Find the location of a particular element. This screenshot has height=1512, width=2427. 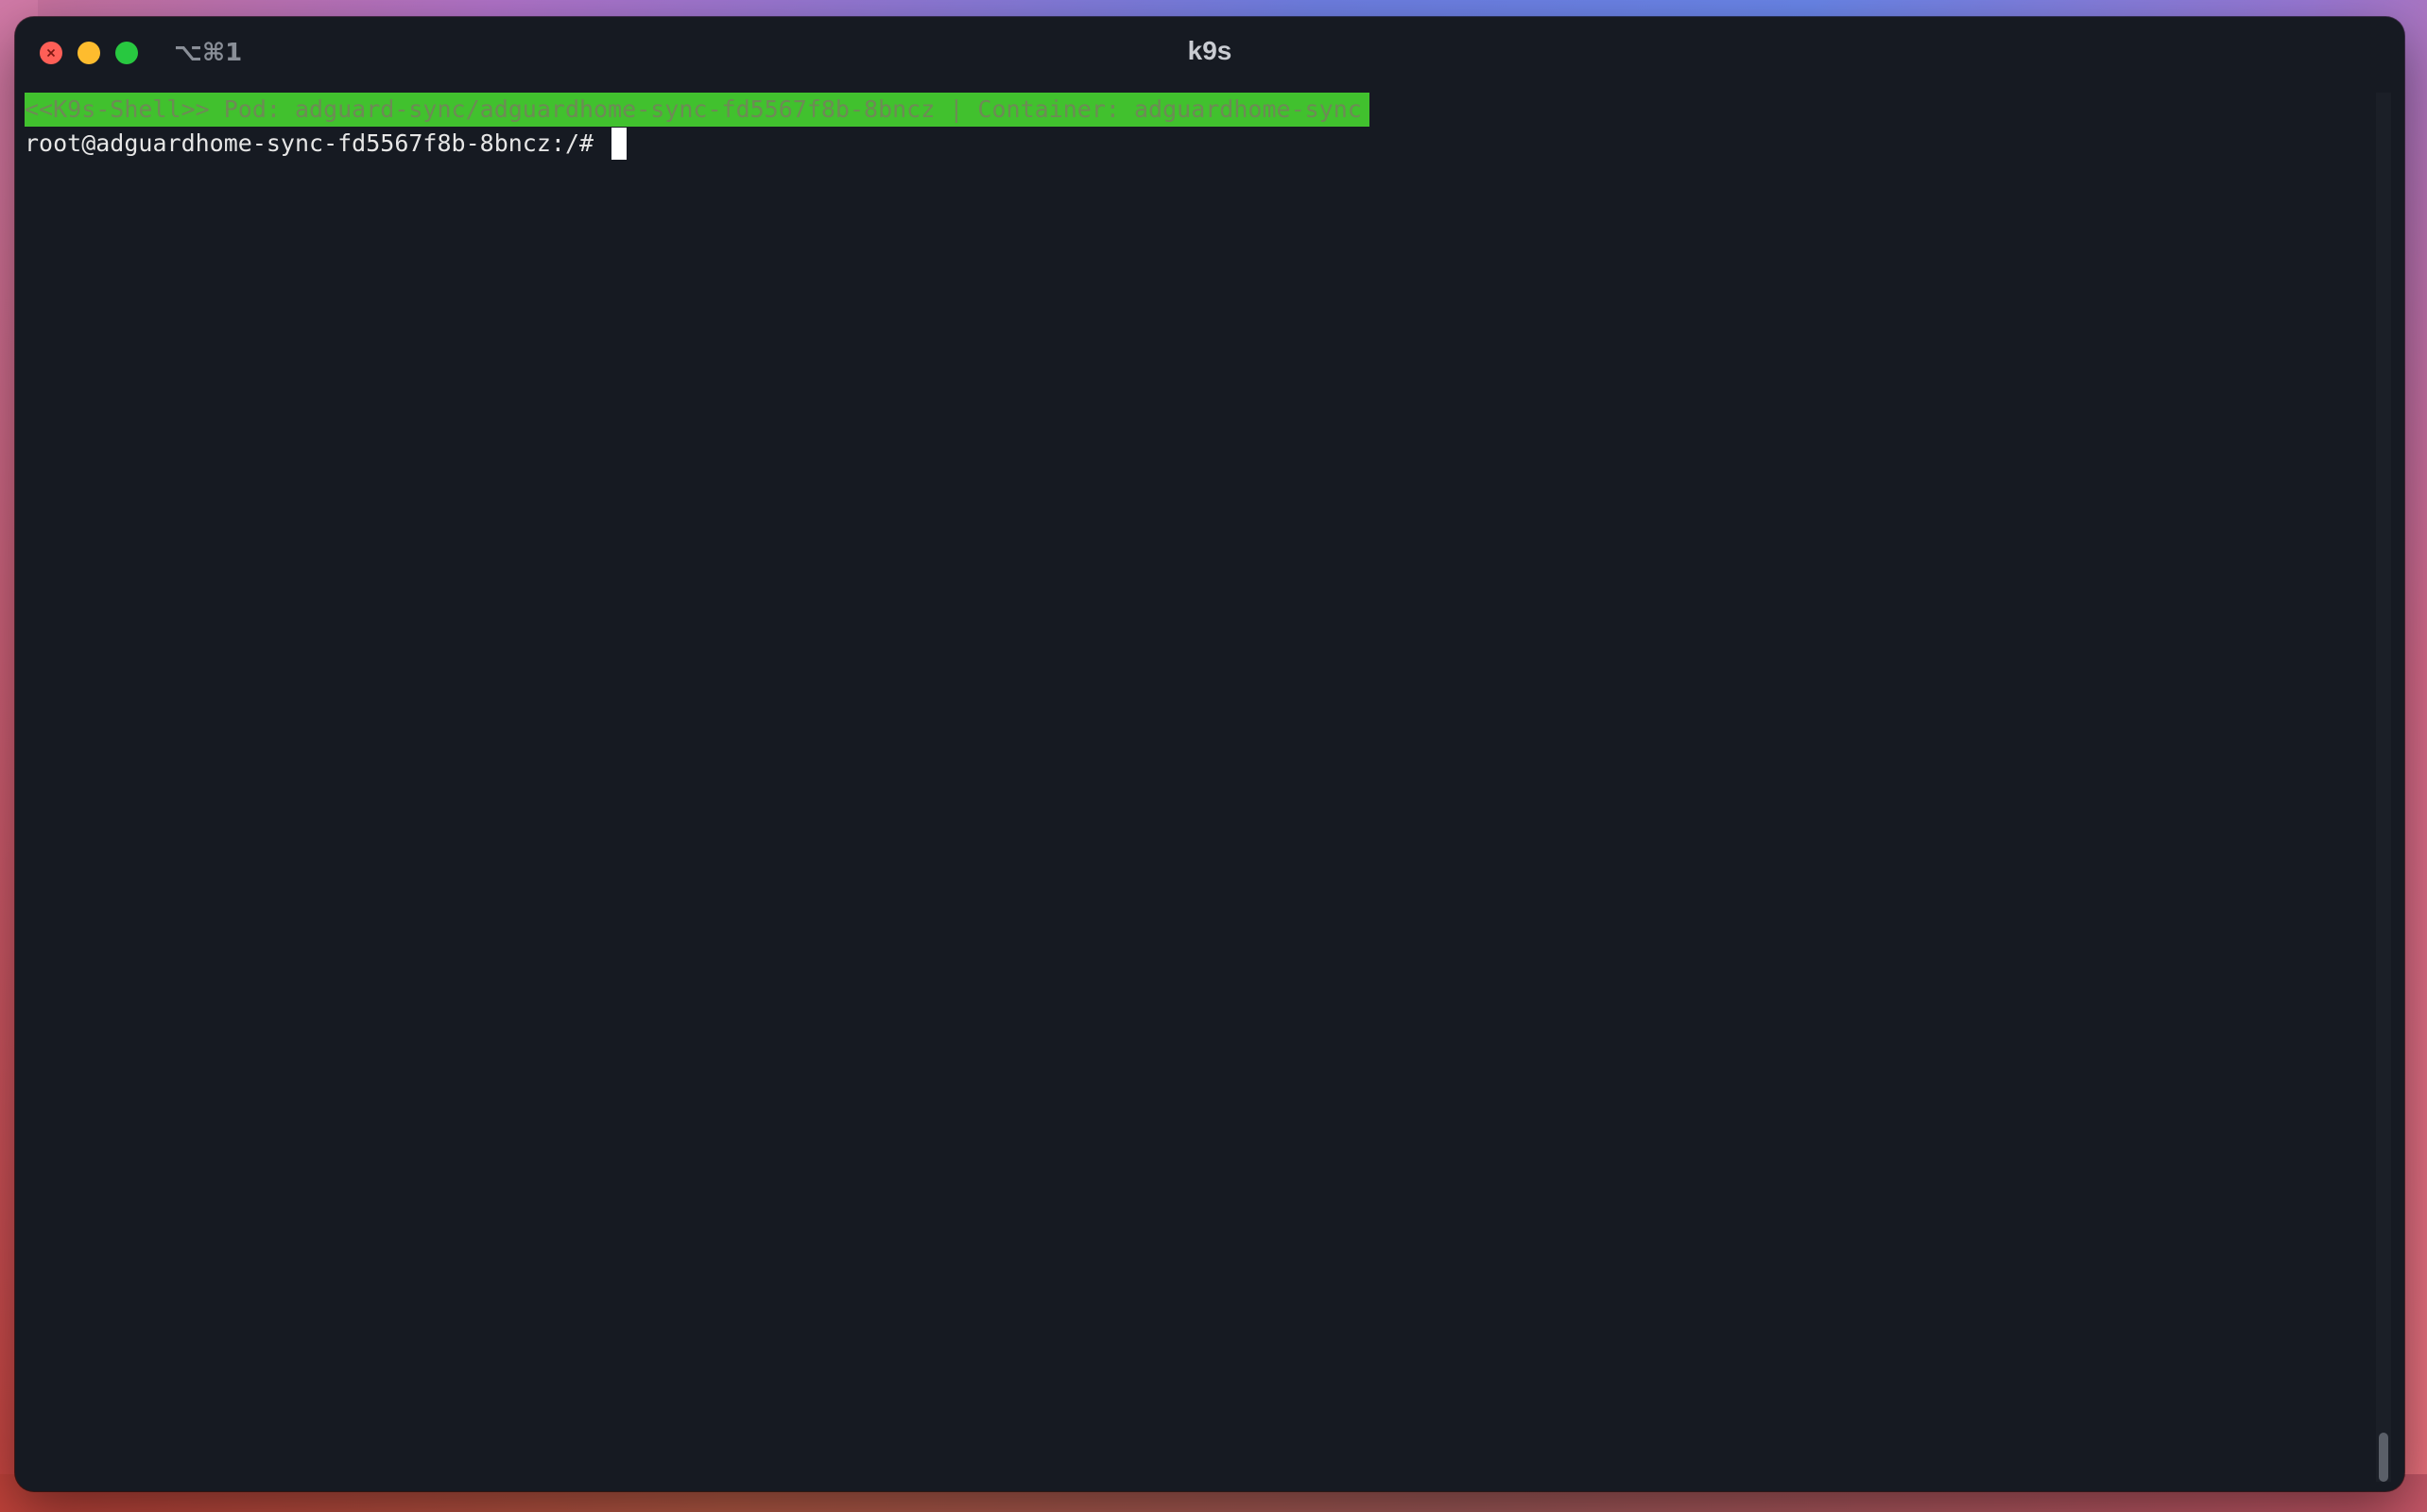

scrollbar-track is located at coordinates (2383, 787).